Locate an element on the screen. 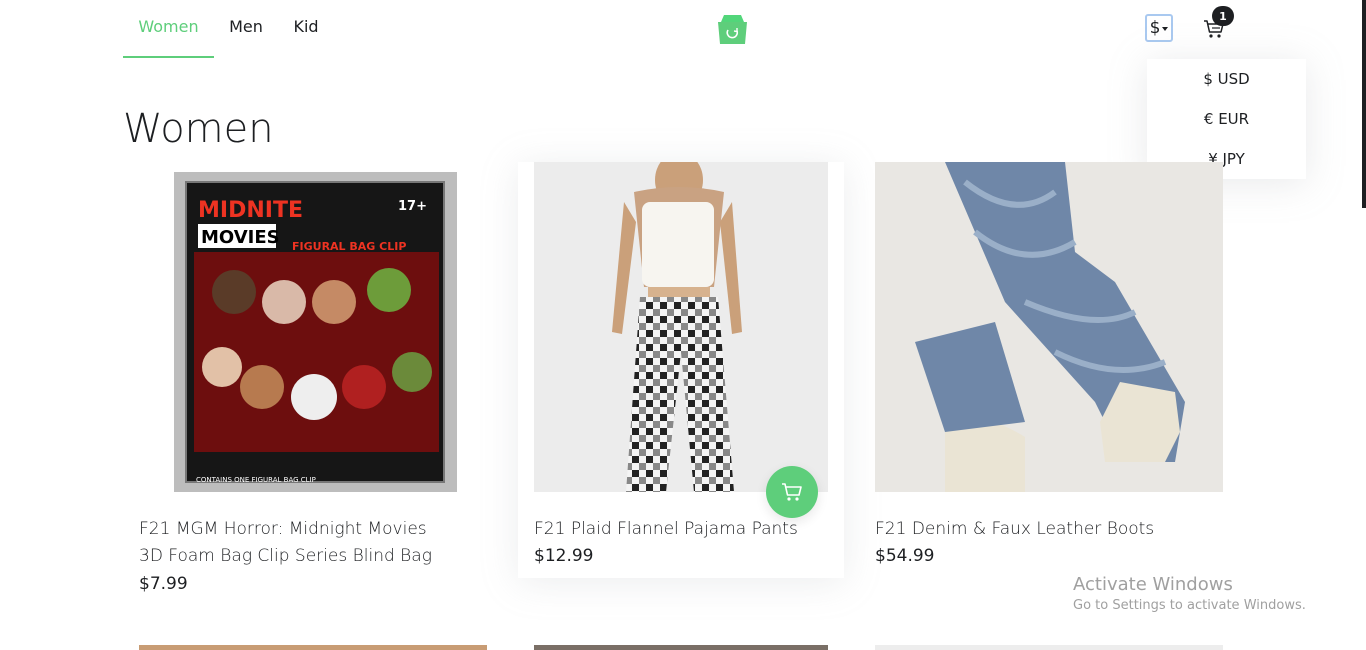 Image resolution: width=1366 pixels, height=650 pixels. nav-item-men: Men is located at coordinates (246, 29).